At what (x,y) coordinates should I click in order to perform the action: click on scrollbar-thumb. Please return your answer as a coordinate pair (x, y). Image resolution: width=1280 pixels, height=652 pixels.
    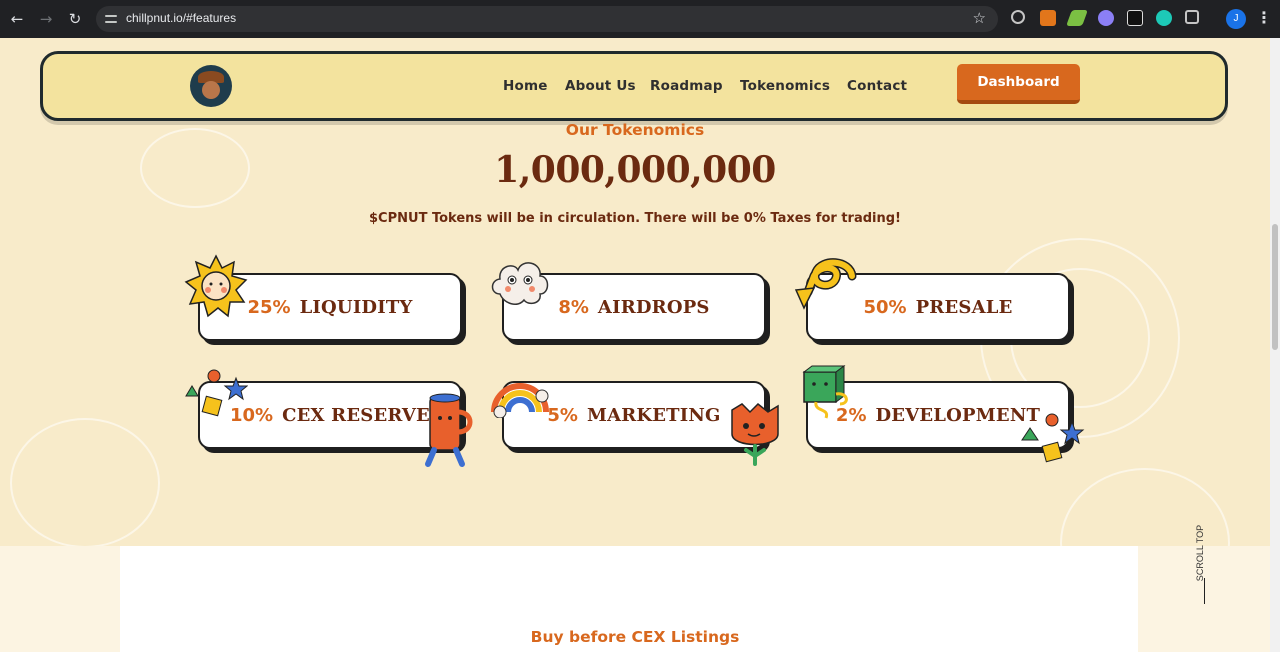
    Looking at the image, I should click on (1275, 287).